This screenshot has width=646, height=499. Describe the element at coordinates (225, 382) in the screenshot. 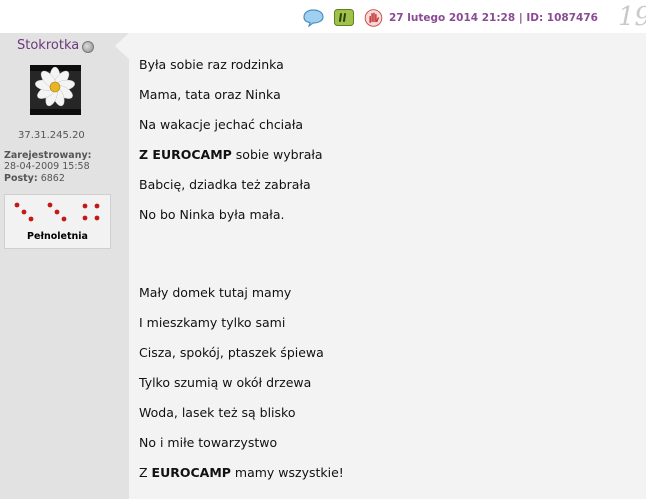

I see `poem-line: Tylko szumią w okół drzewa` at that location.